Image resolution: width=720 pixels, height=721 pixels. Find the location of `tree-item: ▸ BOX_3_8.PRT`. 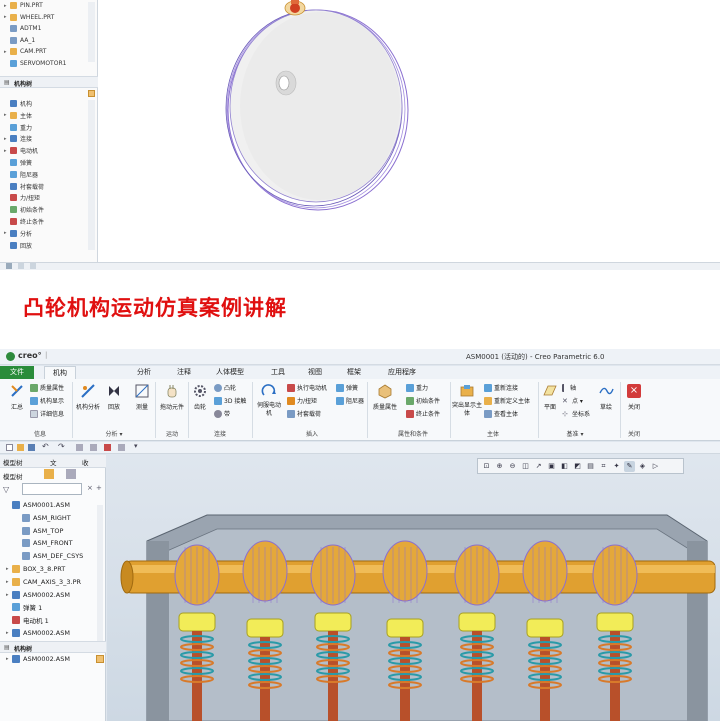

tree-item: ▸ BOX_3_8.PRT is located at coordinates (35, 569).